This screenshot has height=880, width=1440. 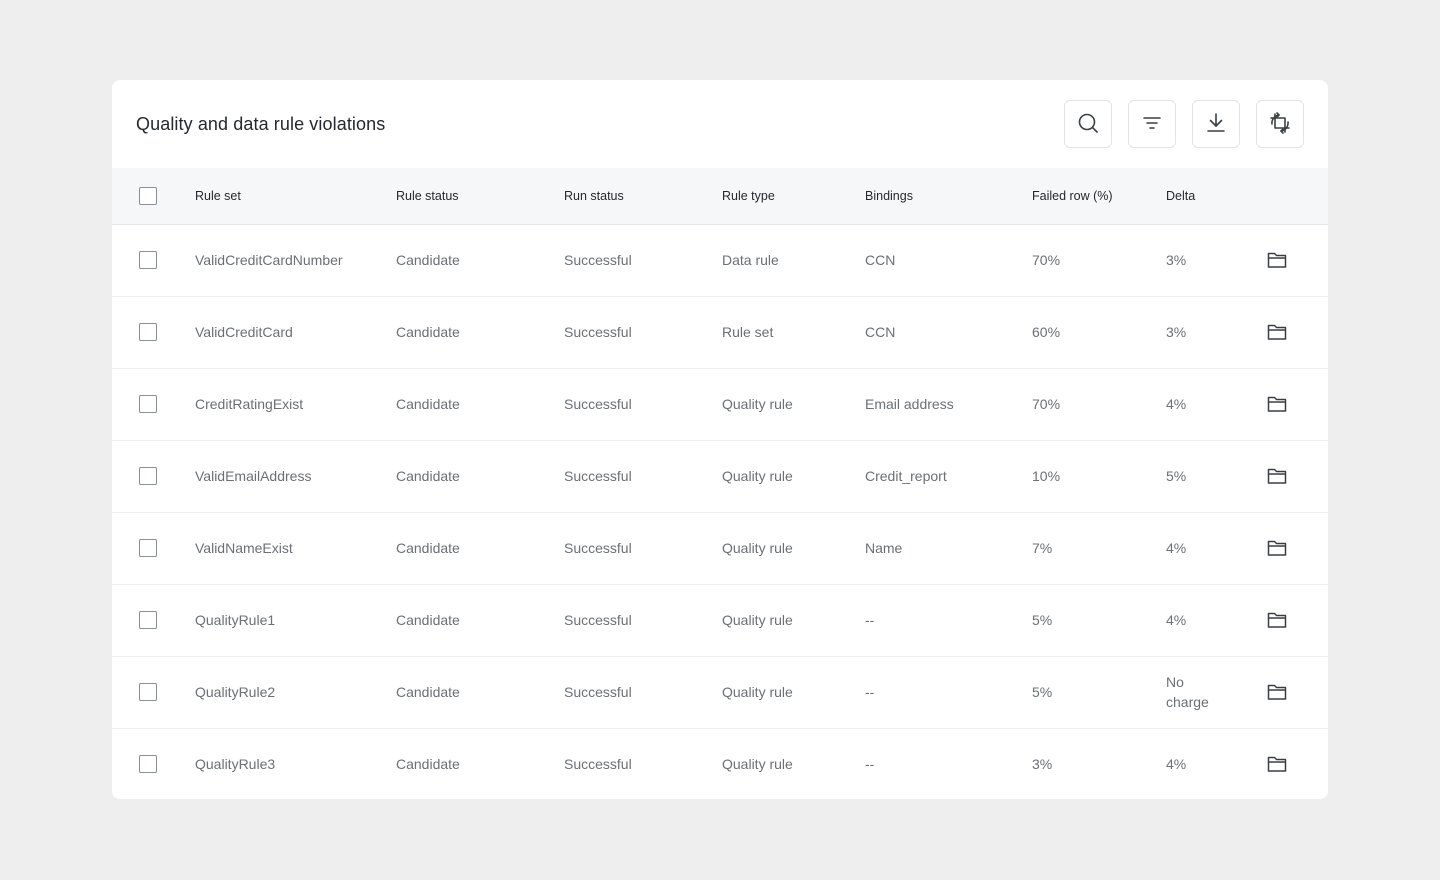 What do you see at coordinates (480, 196) in the screenshot?
I see `column-header-rule-status: Rule status` at bounding box center [480, 196].